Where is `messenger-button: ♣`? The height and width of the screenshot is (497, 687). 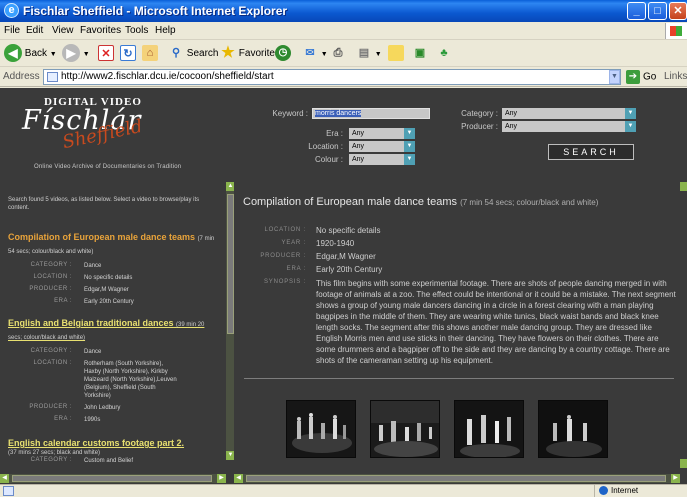
messenger-button: ♣ is located at coordinates (444, 54).